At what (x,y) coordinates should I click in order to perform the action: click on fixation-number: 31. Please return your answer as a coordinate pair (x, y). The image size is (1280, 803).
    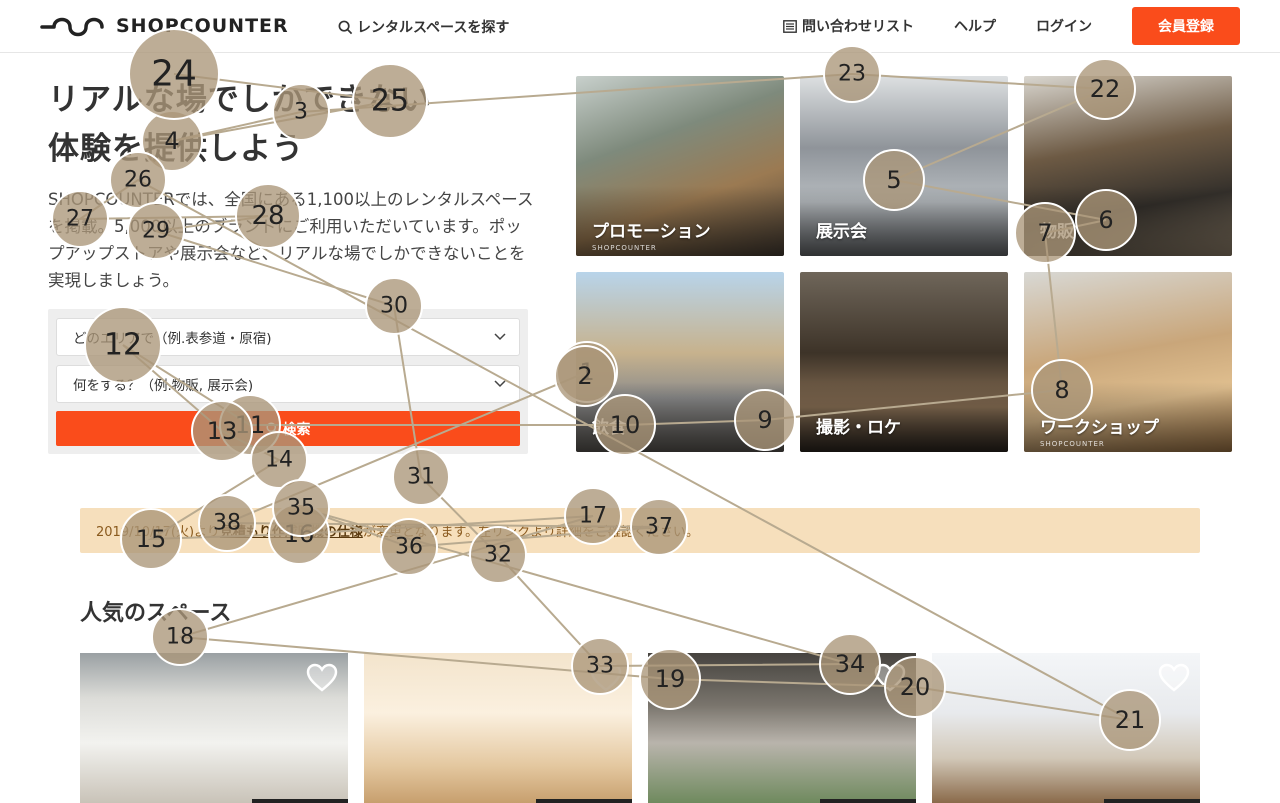
    Looking at the image, I should click on (421, 477).